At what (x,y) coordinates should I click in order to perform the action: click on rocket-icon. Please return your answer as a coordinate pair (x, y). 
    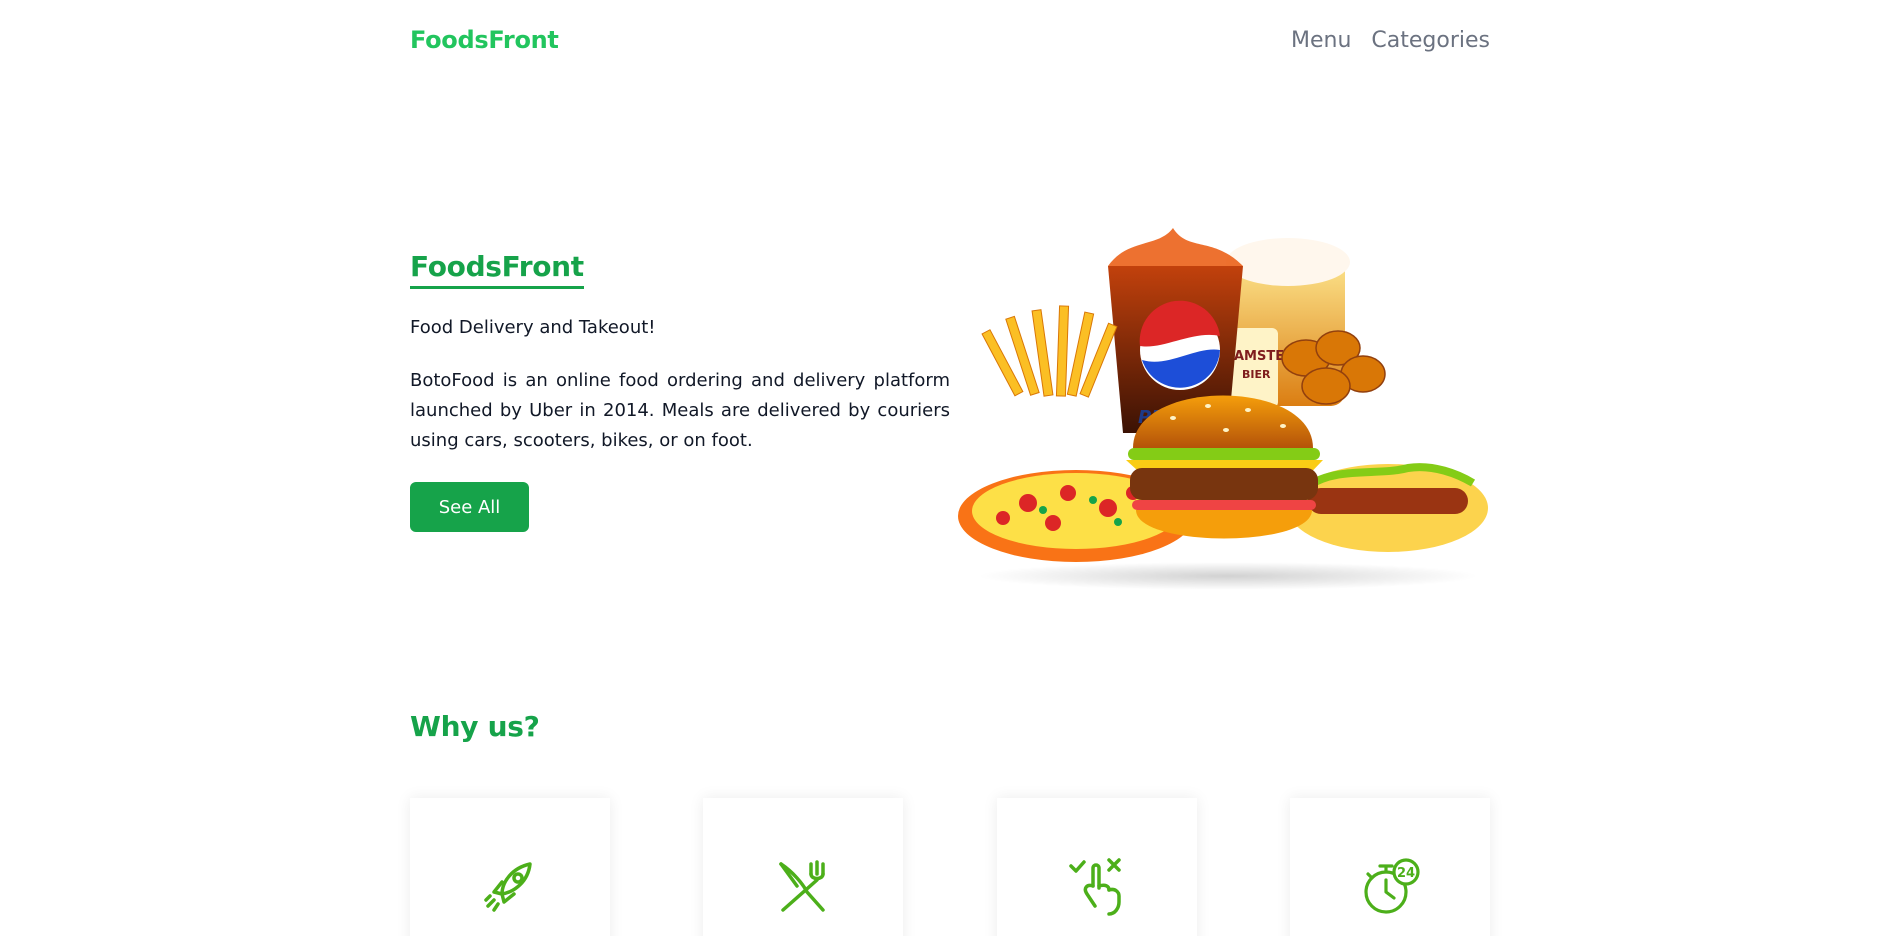
    Looking at the image, I should click on (508, 887).